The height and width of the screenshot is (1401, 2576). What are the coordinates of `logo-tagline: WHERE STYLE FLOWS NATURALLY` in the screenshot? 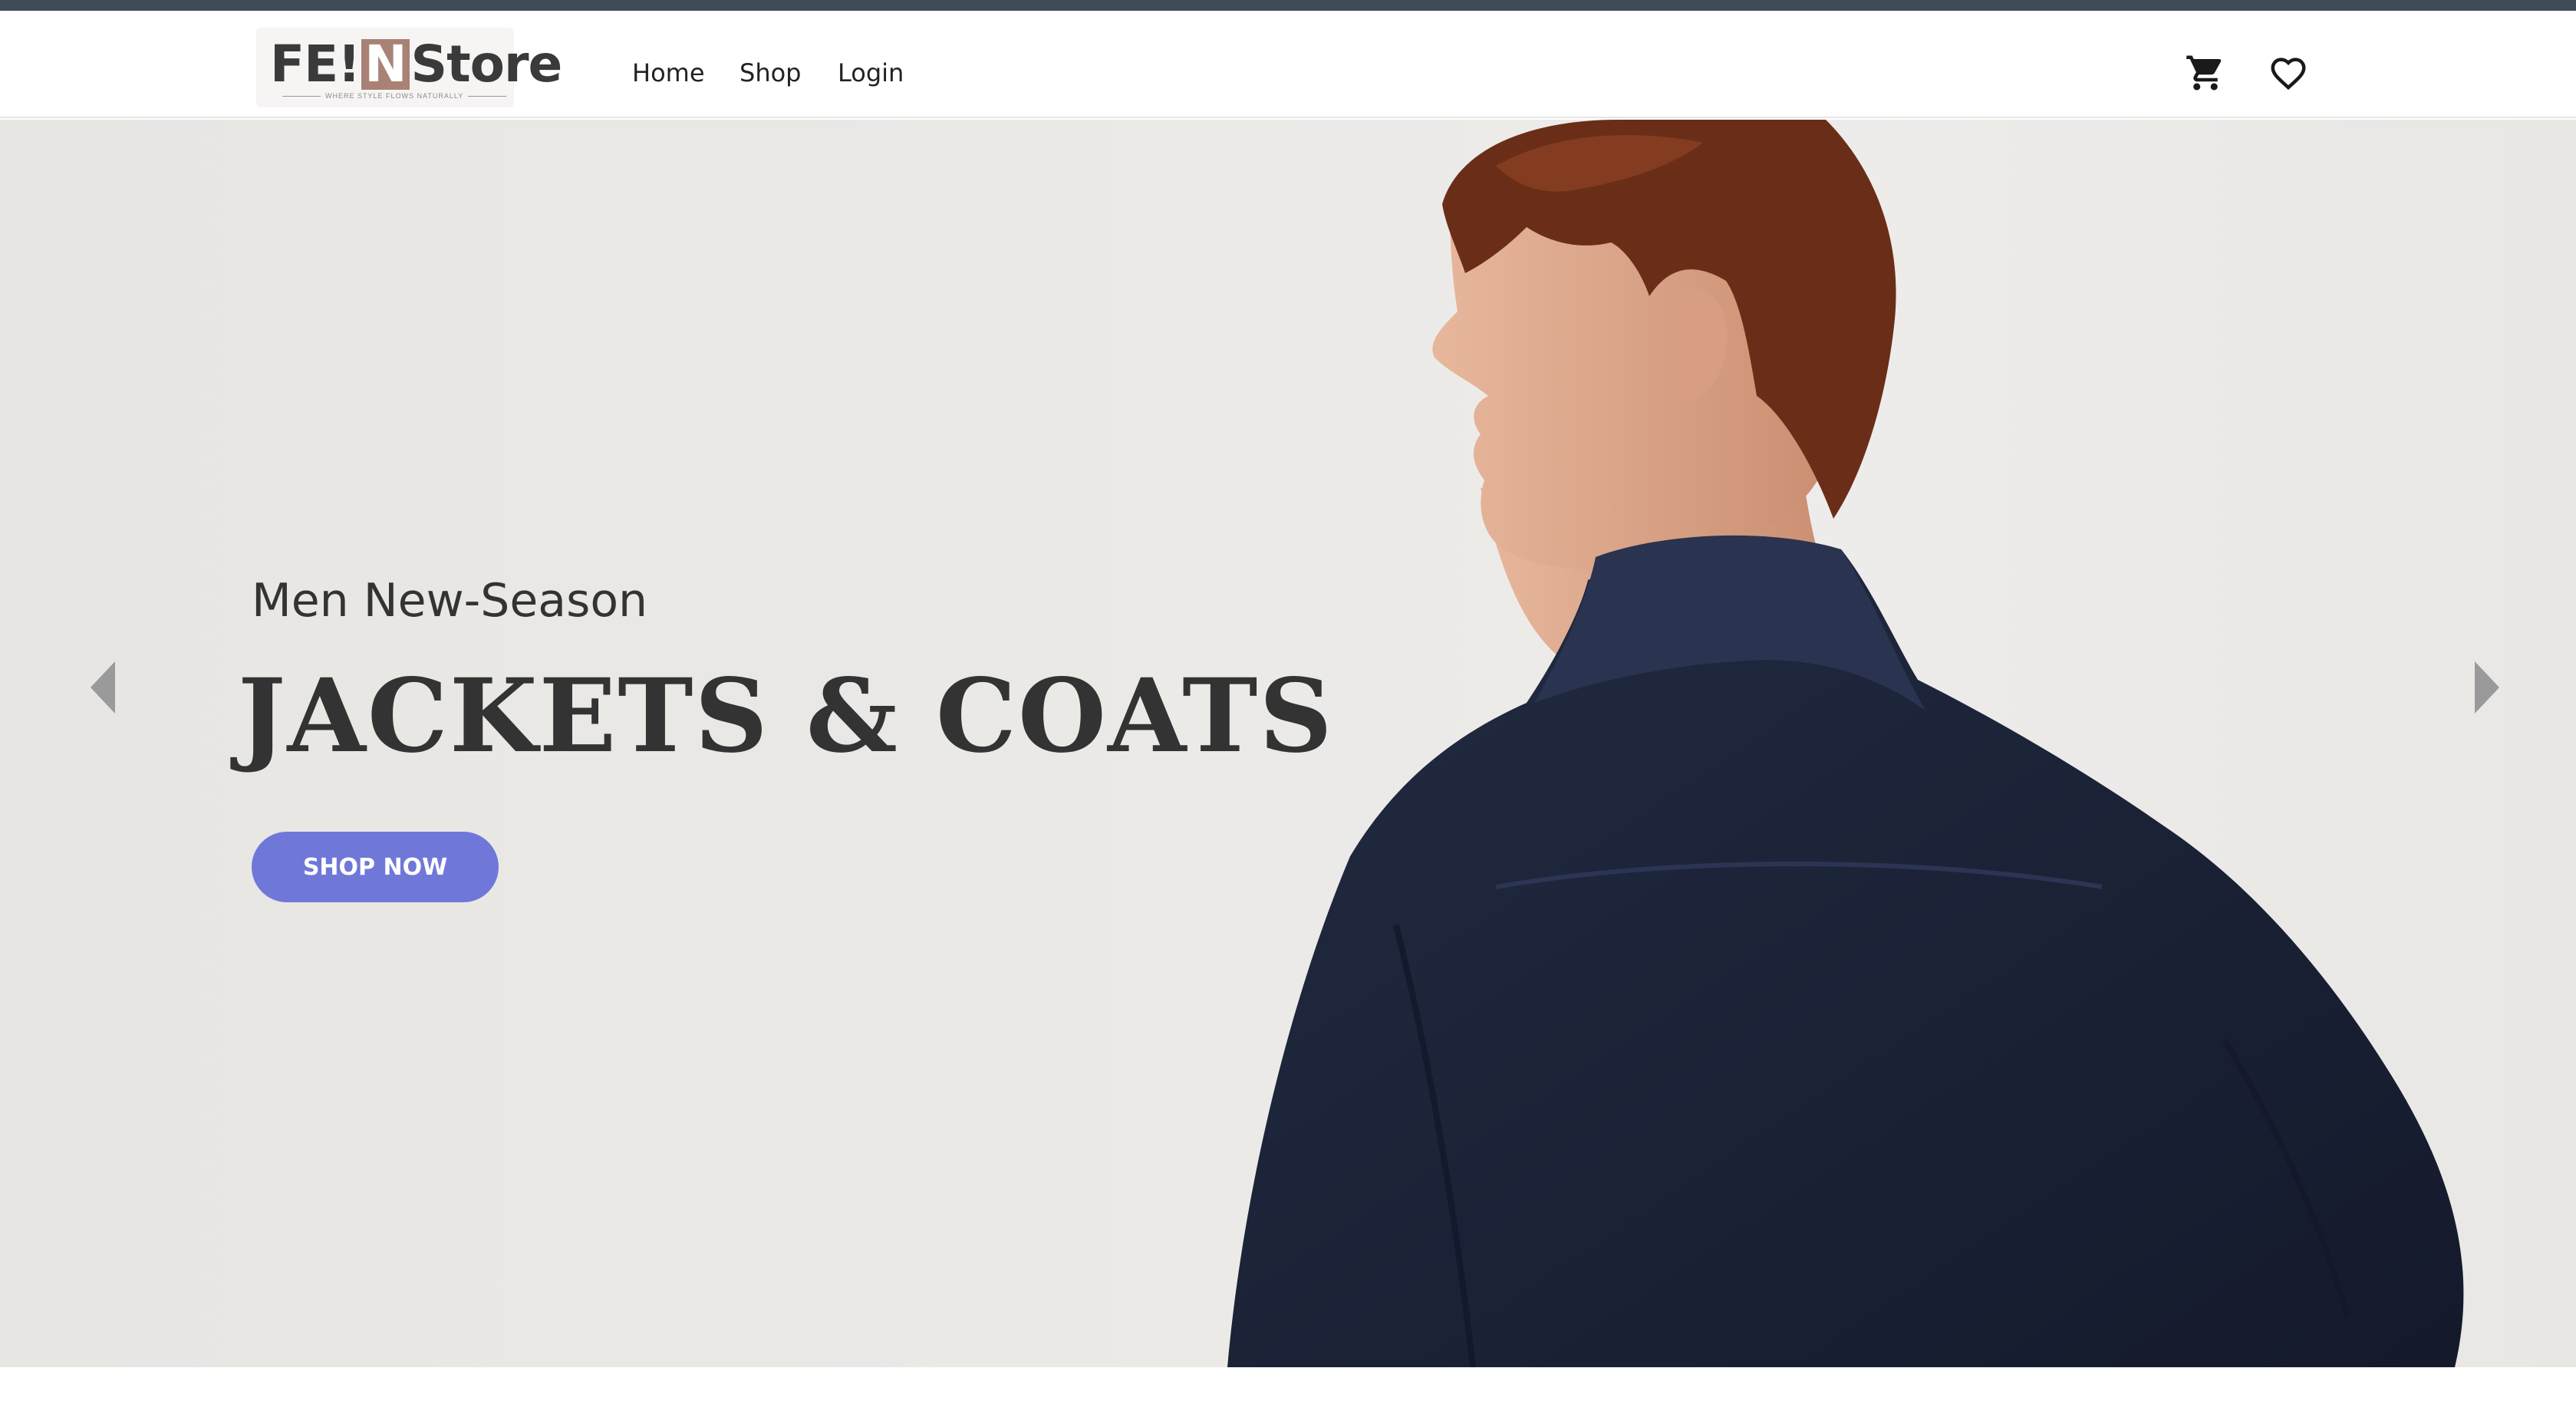 It's located at (389, 96).